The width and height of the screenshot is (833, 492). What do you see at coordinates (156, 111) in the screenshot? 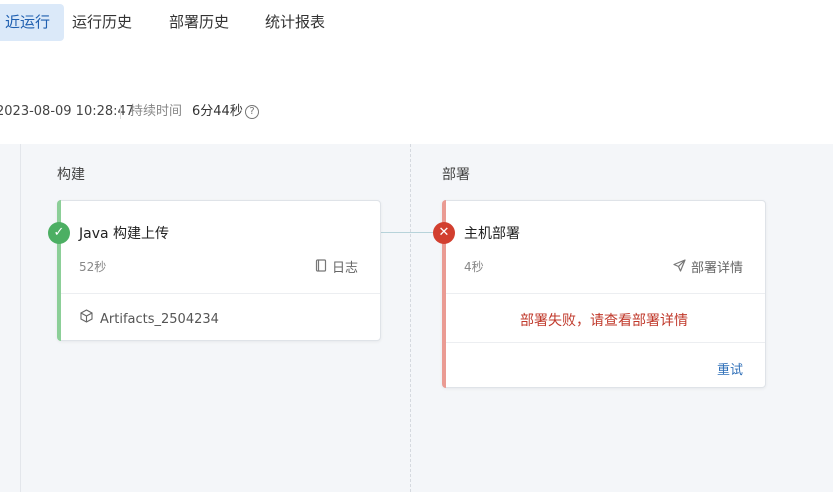
I see `duration-label: 持续时间` at bounding box center [156, 111].